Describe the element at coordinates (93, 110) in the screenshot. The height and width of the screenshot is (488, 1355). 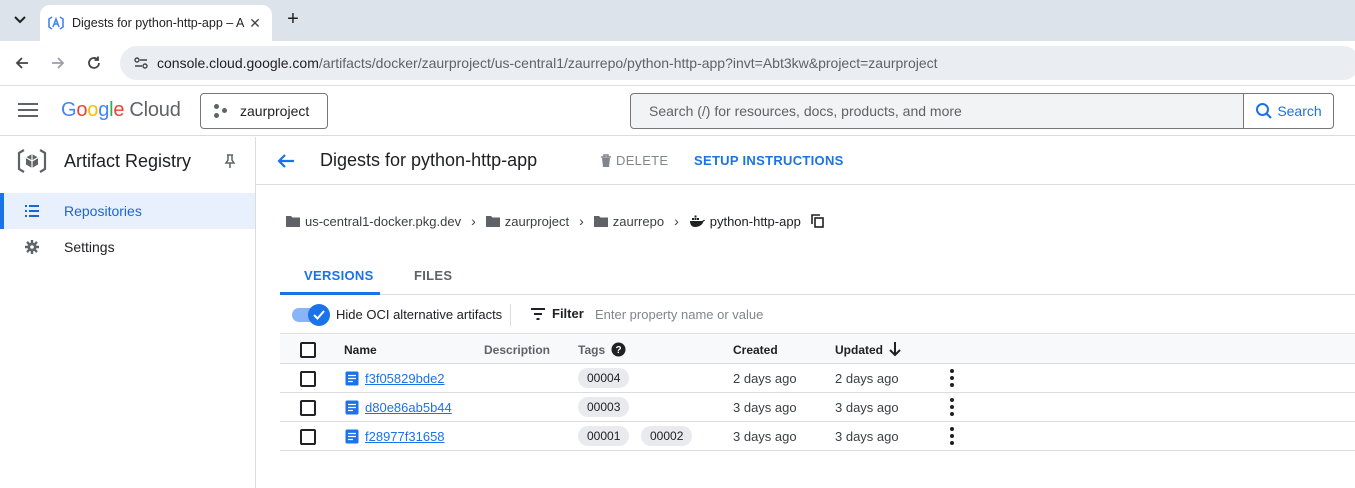
I see `logo-letter: o` at that location.